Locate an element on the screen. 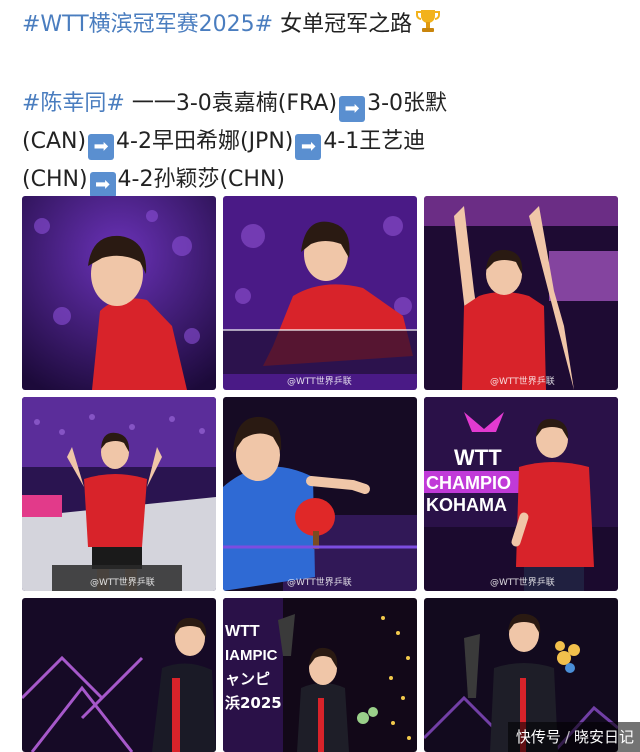  footer-app-name: 快传号 is located at coordinates (538, 737).